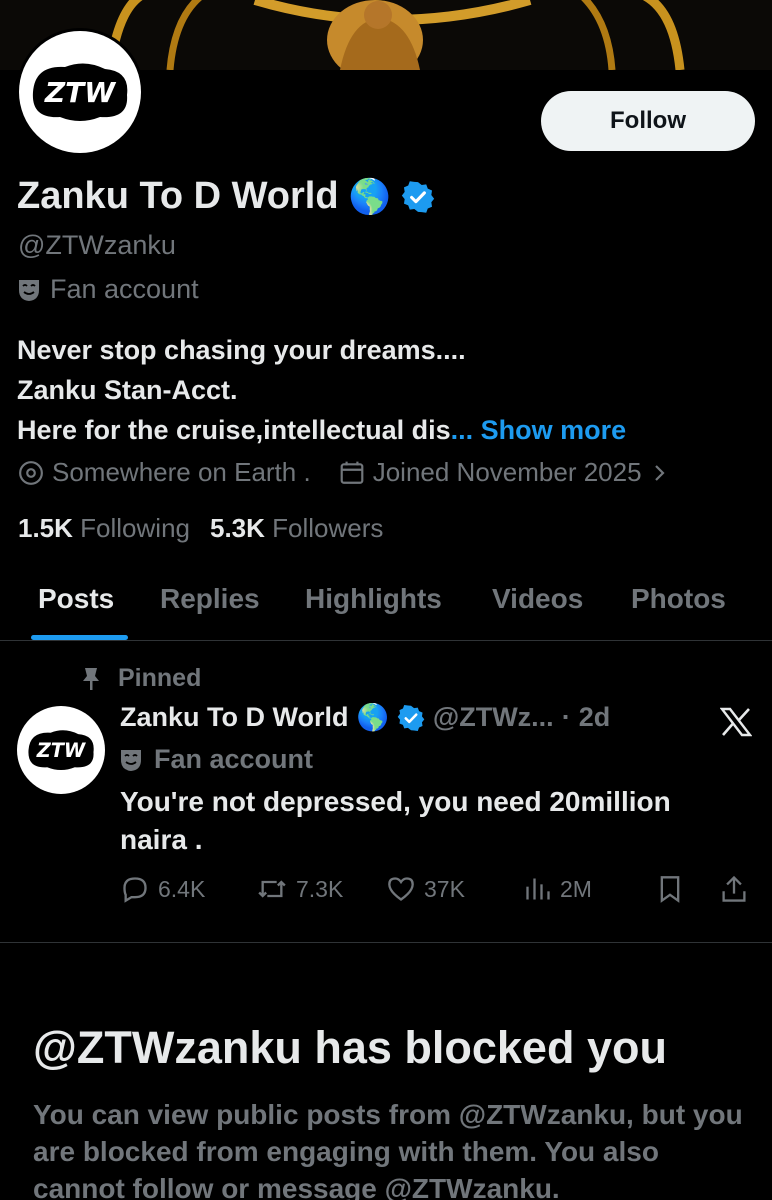  I want to click on pinned-indicator: Pinned, so click(140, 678).